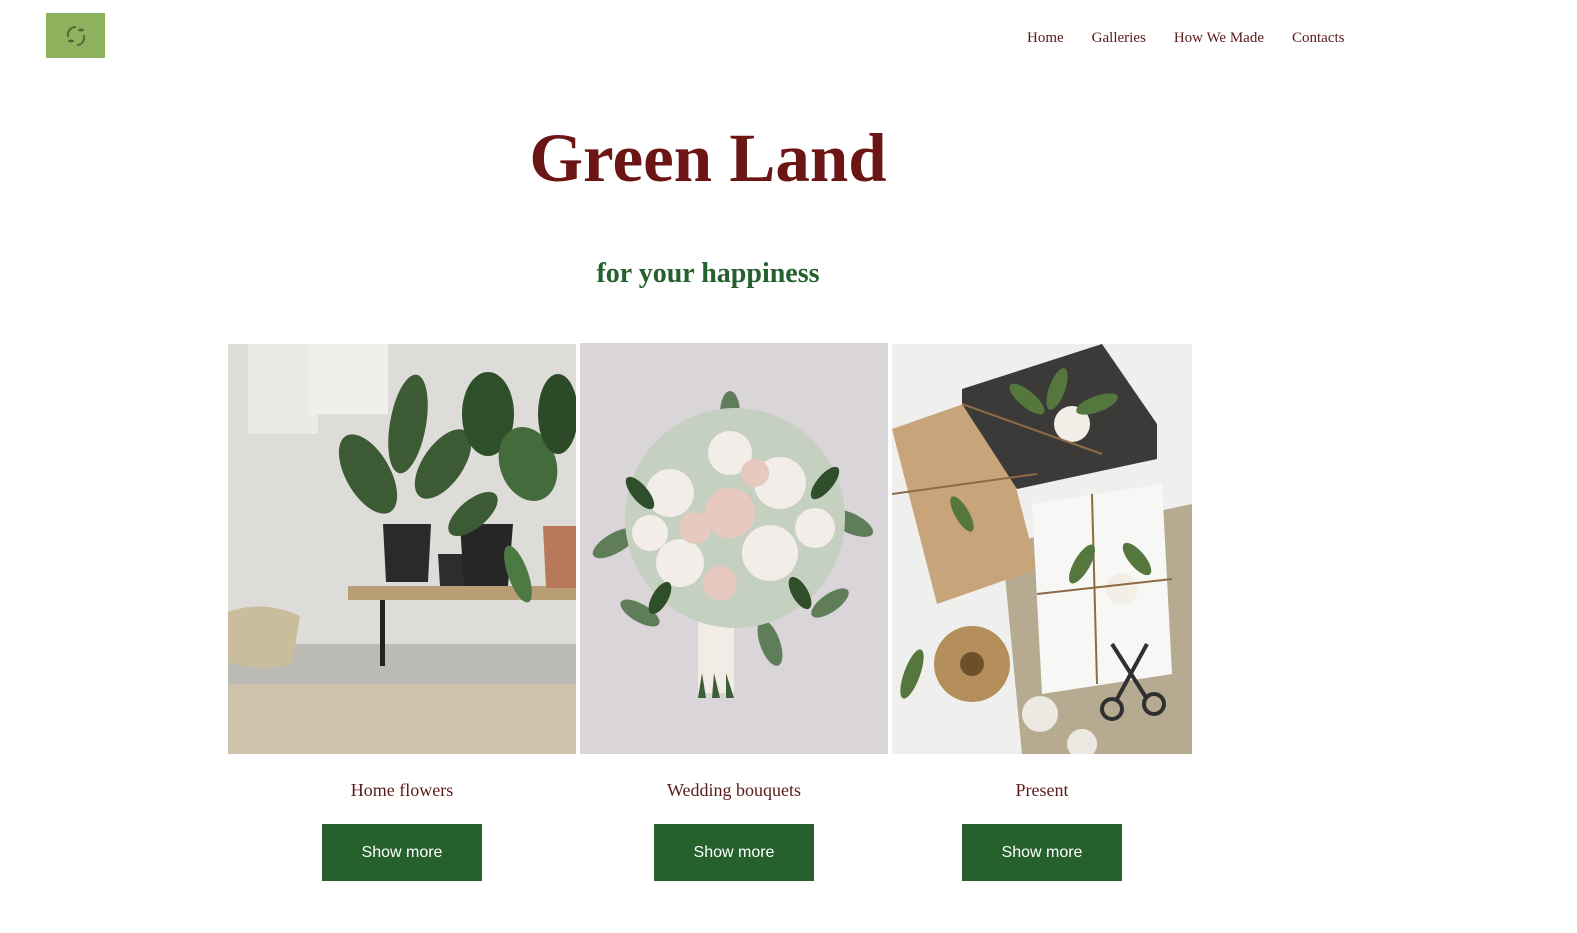  What do you see at coordinates (734, 790) in the screenshot?
I see `card-title: Wedding bouquets` at bounding box center [734, 790].